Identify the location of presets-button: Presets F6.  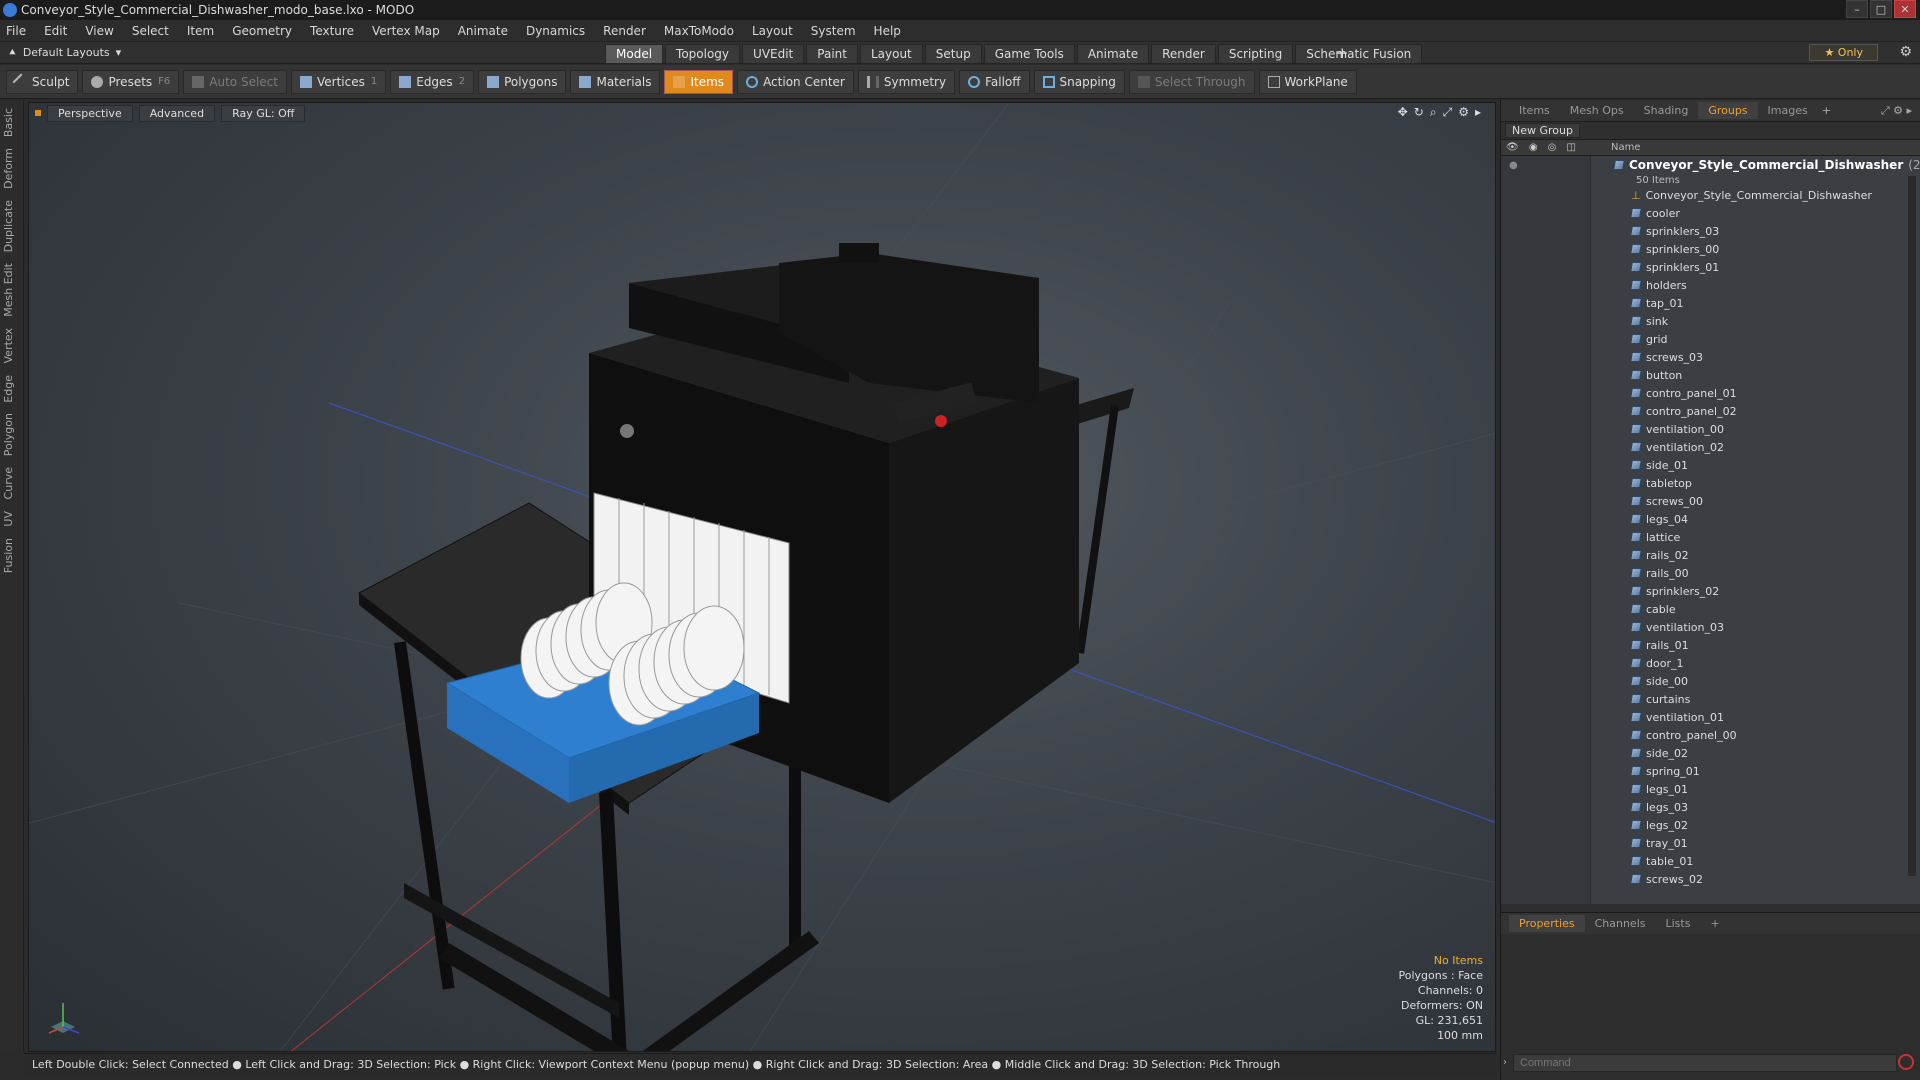
(131, 81).